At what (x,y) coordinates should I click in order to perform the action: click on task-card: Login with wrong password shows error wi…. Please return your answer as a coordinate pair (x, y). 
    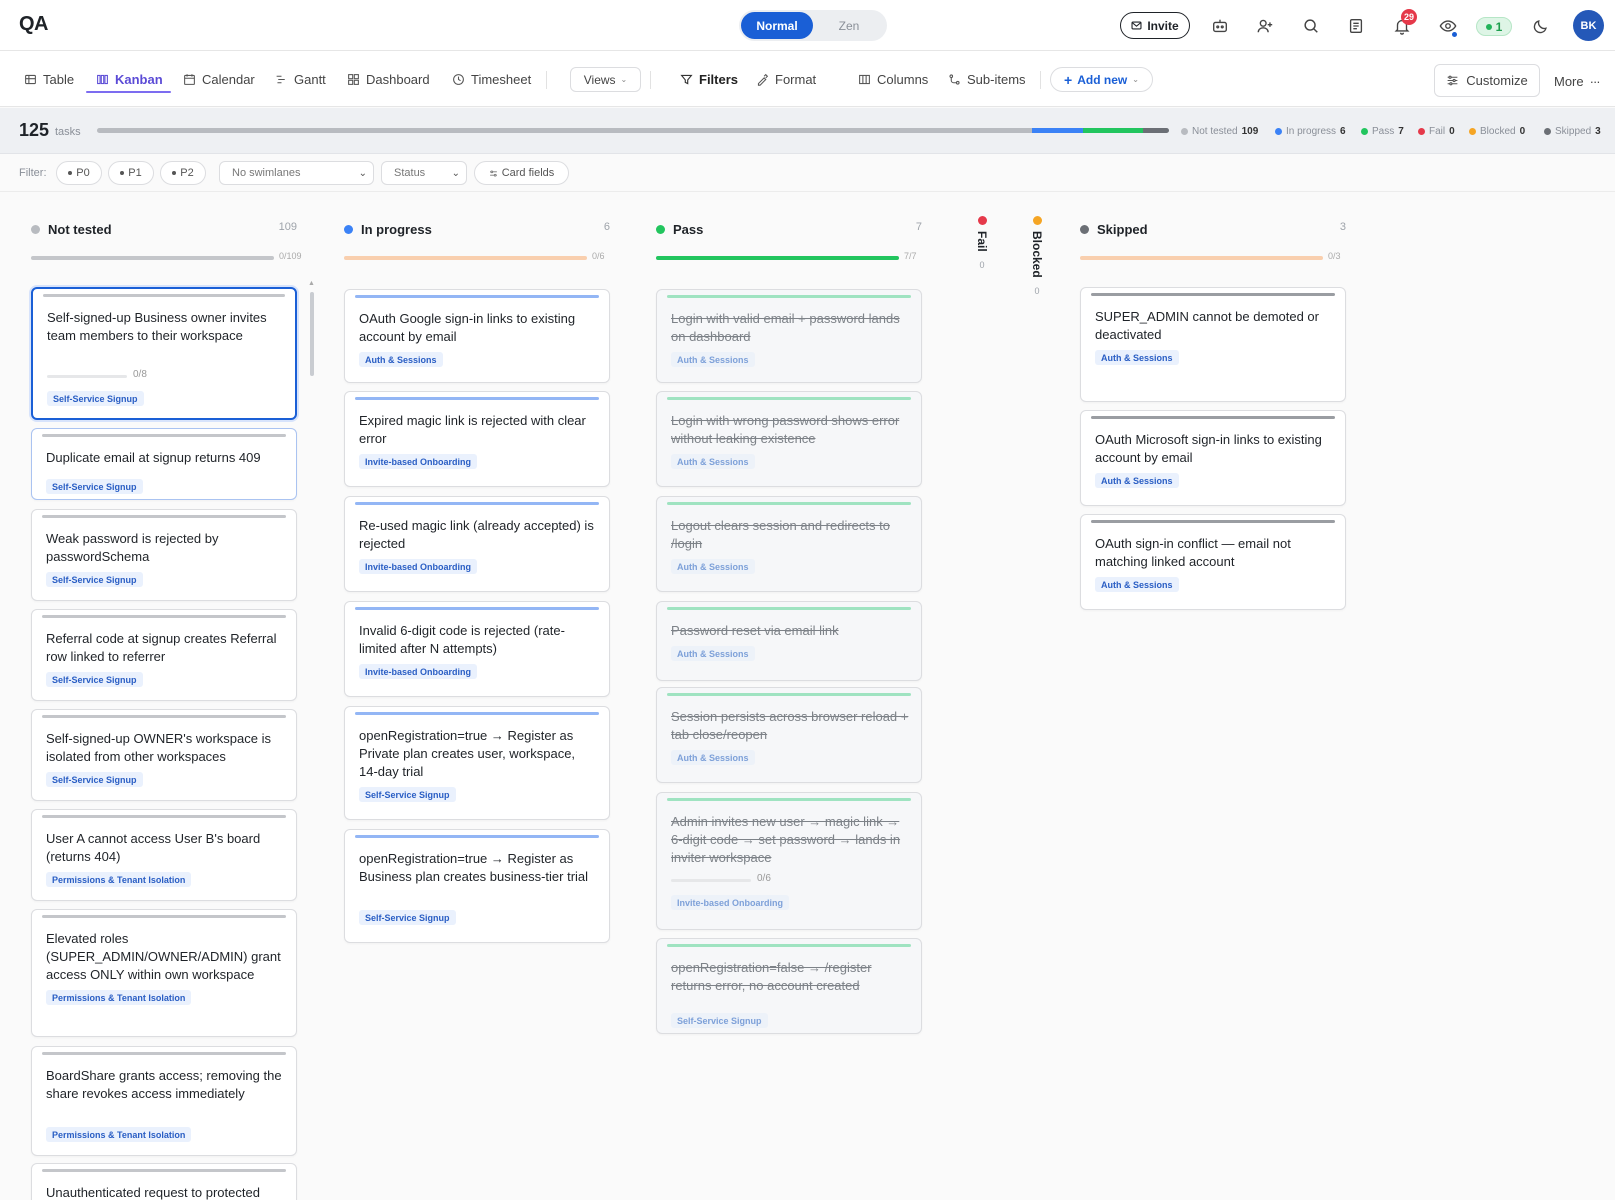
    Looking at the image, I should click on (789, 439).